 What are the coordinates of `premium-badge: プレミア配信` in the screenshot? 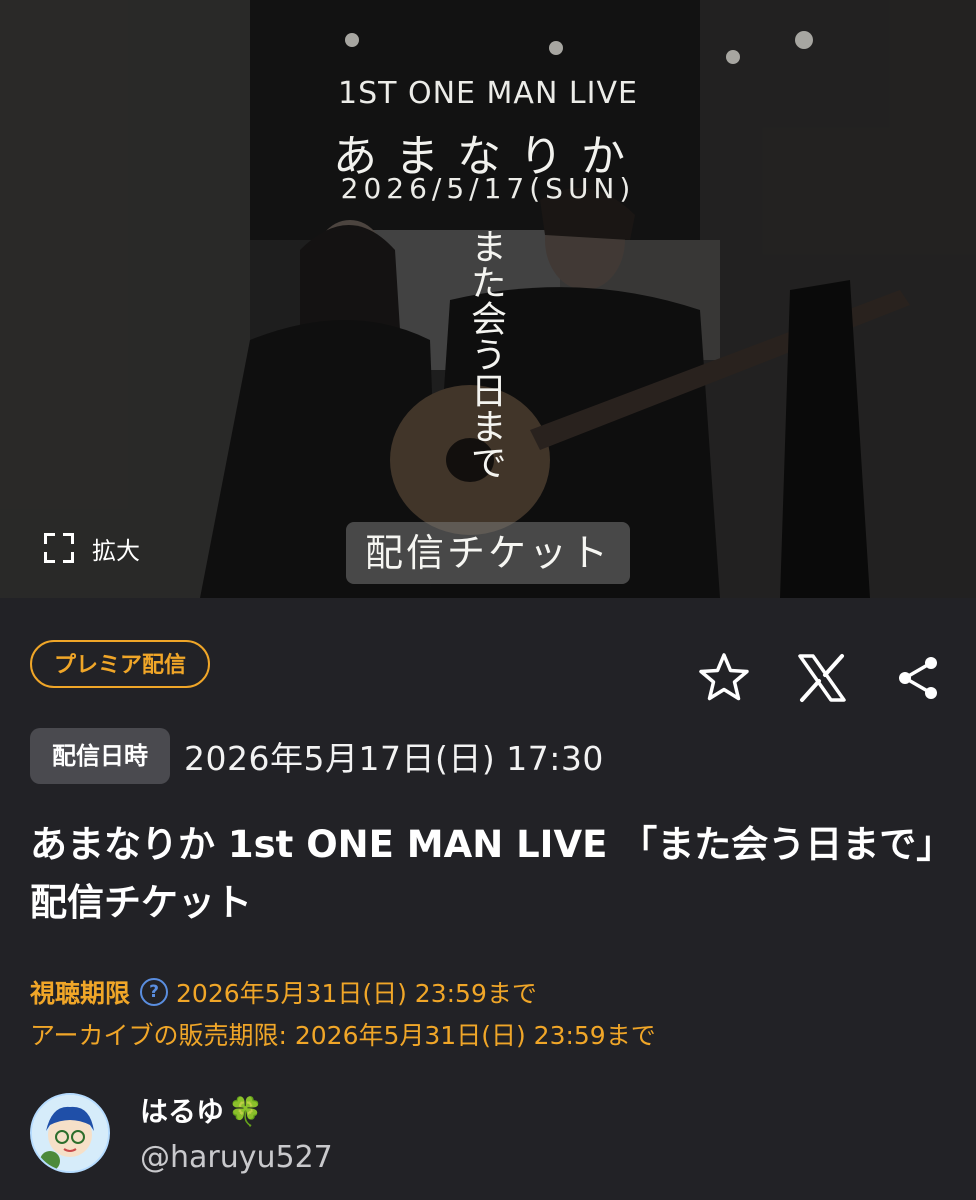 It's located at (120, 664).